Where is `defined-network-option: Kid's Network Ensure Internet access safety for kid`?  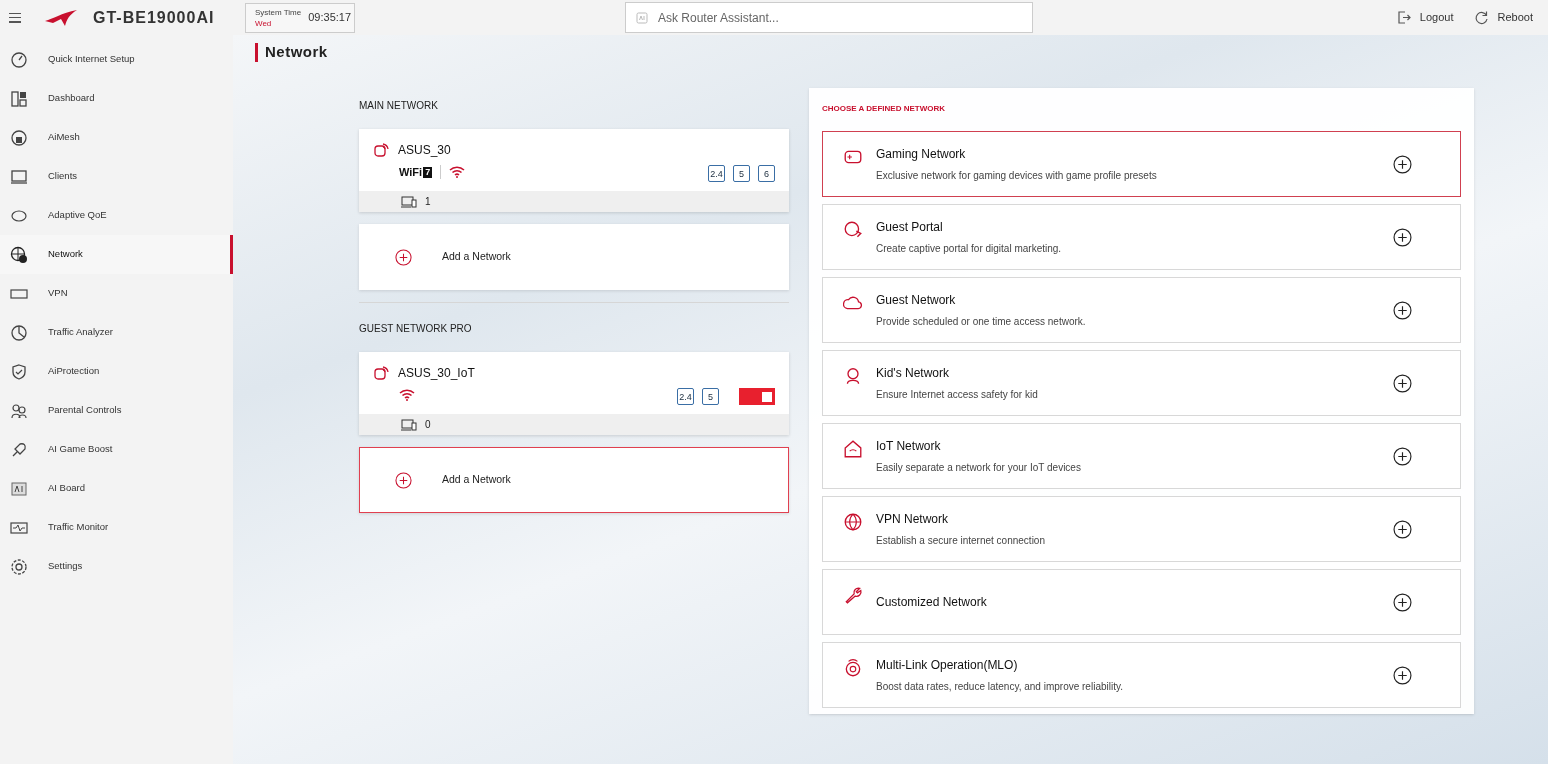
defined-network-option: Kid's Network Ensure Internet access safety for kid is located at coordinates (1141, 383).